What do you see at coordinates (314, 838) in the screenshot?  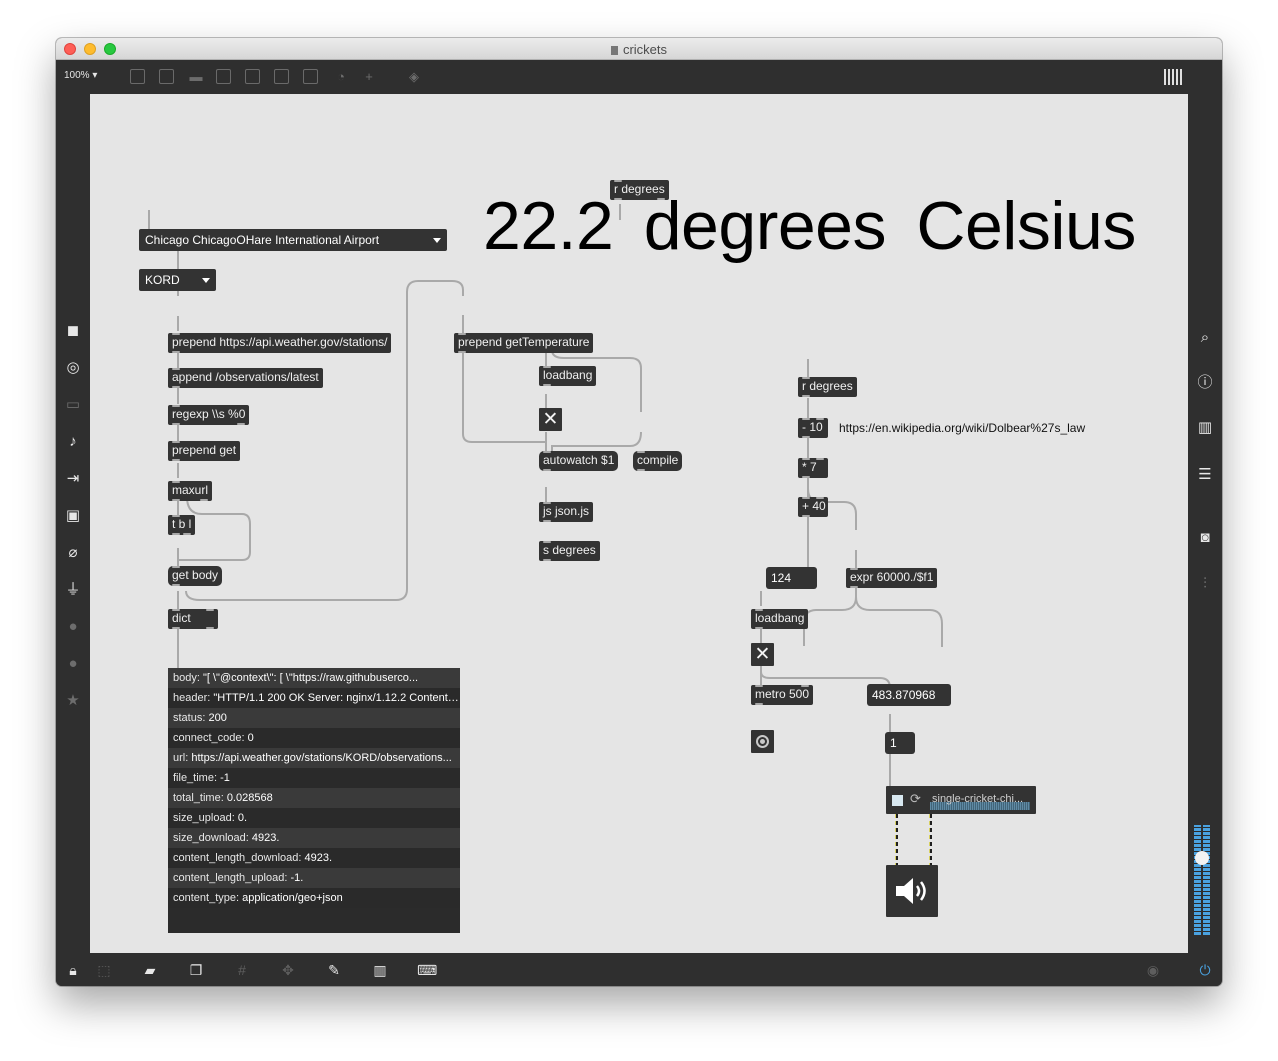 I see `dict-row: size_download: 4923.` at bounding box center [314, 838].